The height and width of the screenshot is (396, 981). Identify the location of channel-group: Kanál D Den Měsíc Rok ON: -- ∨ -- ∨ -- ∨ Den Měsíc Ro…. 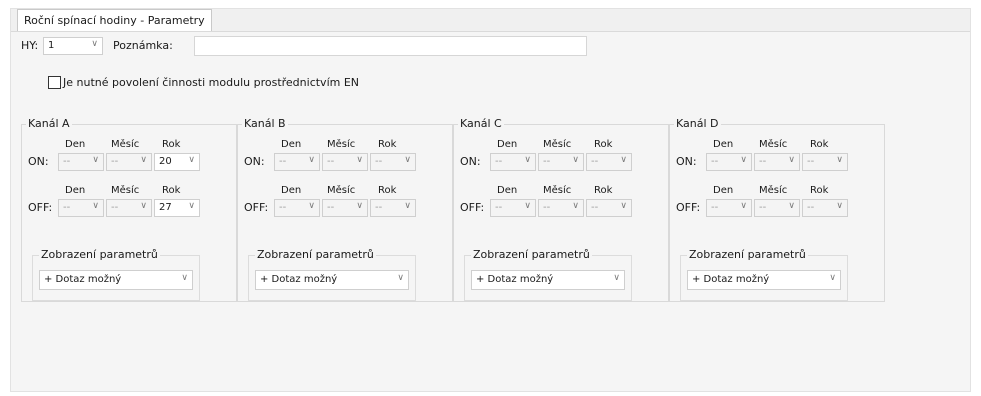
(777, 209).